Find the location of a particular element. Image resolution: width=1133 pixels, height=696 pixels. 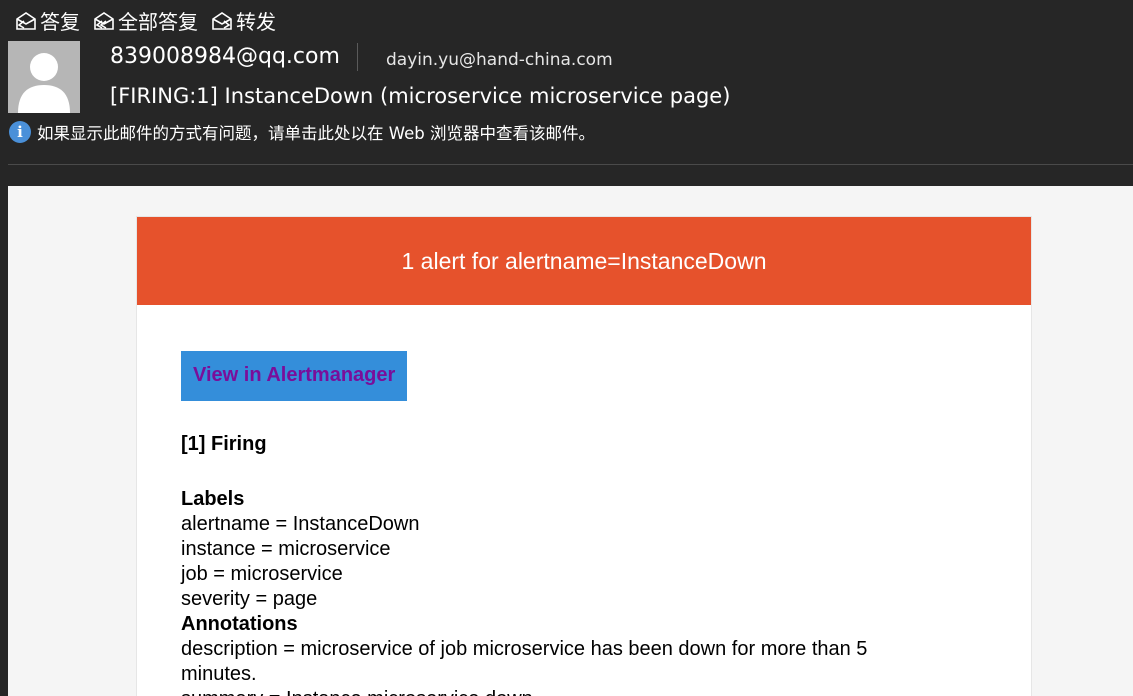

mail-toolbar: 答复 全部答复 转发 is located at coordinates (144, 20).